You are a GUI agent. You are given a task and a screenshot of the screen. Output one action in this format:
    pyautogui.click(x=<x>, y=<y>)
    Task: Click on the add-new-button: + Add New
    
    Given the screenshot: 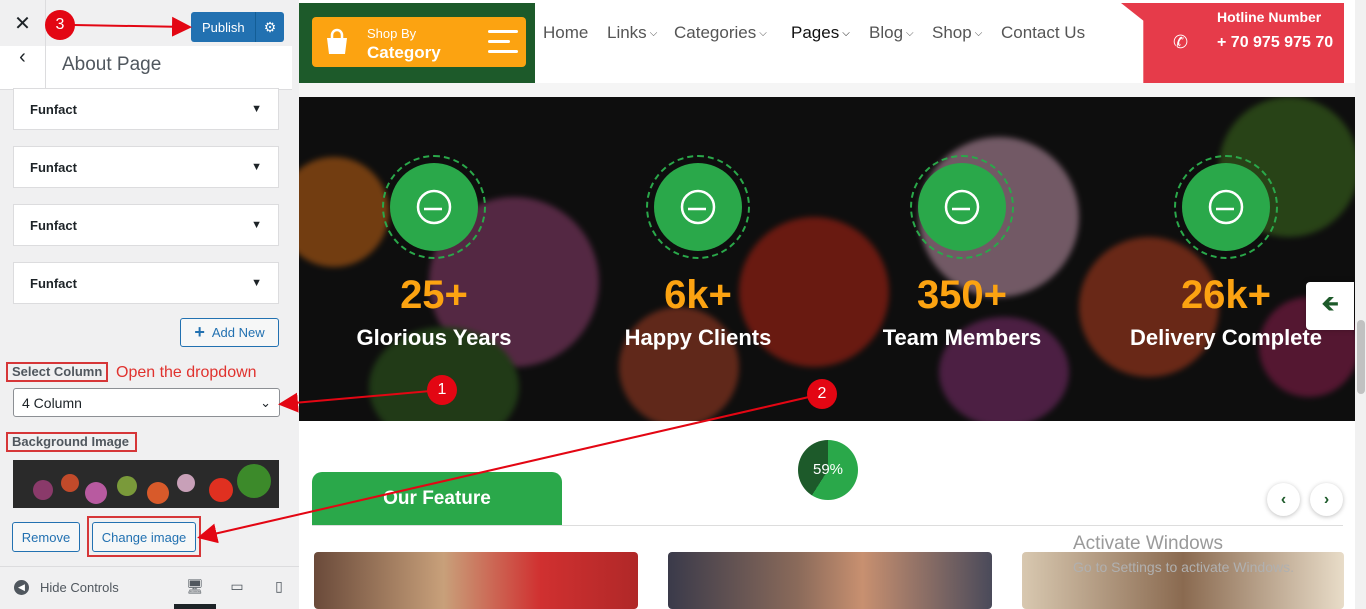 What is the action you would take?
    pyautogui.click(x=229, y=332)
    